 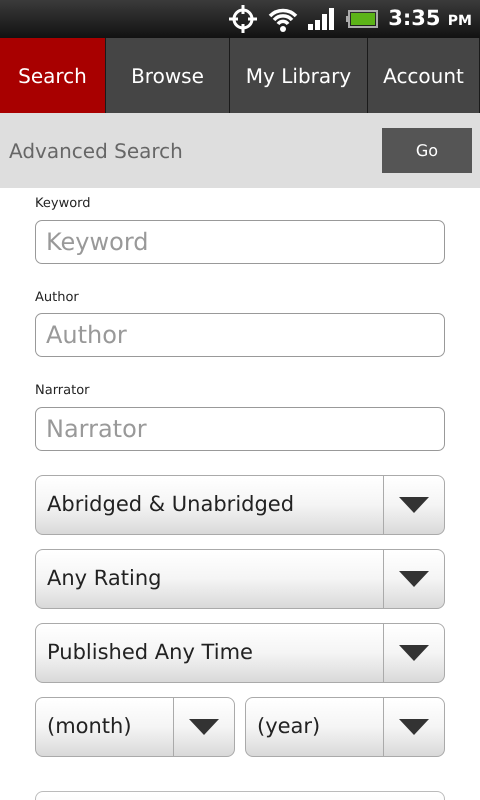 I want to click on signal-icon, so click(x=322, y=19).